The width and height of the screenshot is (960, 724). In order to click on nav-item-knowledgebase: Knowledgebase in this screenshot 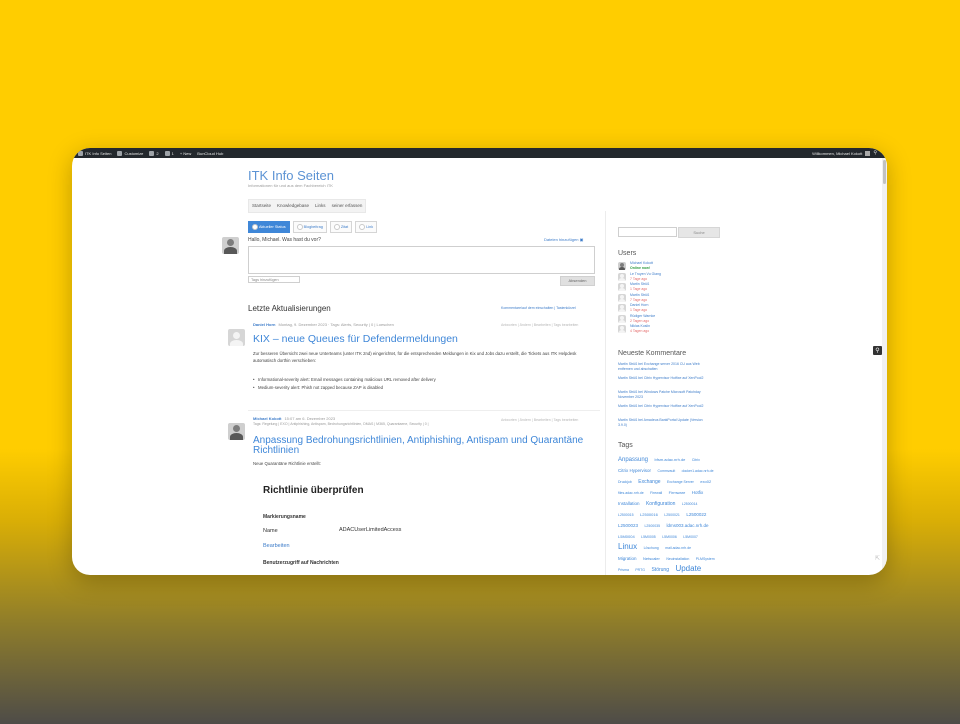, I will do `click(293, 206)`.